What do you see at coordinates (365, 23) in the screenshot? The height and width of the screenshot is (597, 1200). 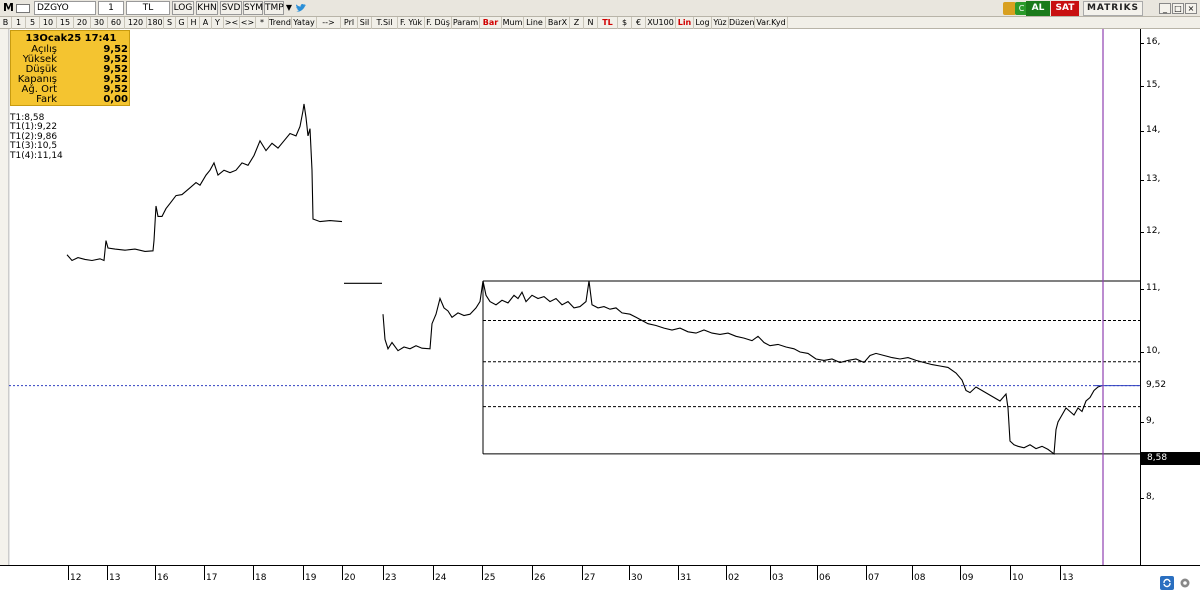 I see `toolbar-item: Sil` at bounding box center [365, 23].